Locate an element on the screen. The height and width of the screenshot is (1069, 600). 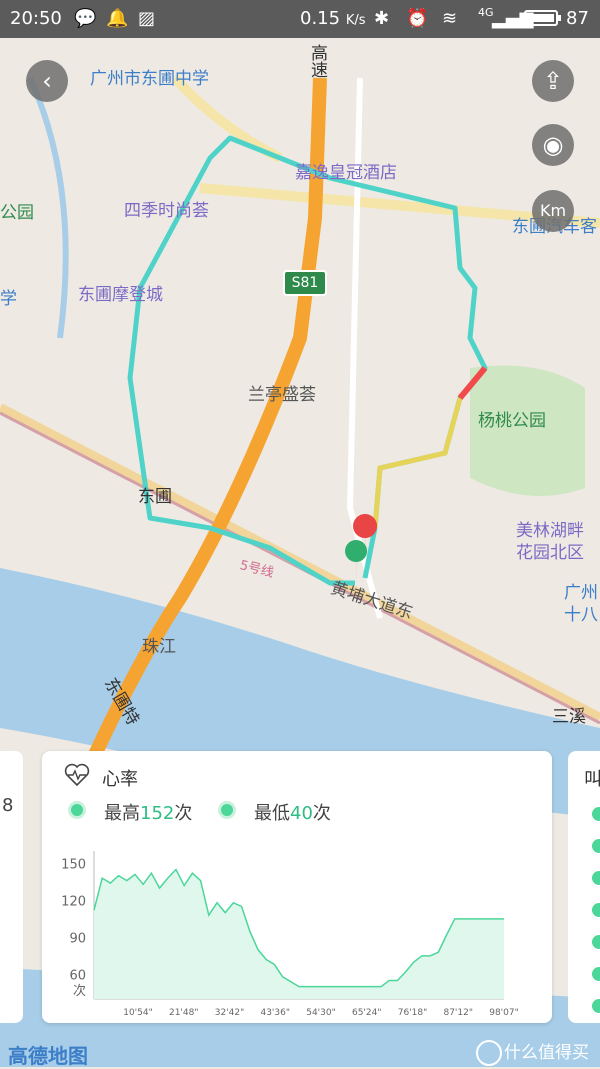
eye-button: ◉ is located at coordinates (553, 145).